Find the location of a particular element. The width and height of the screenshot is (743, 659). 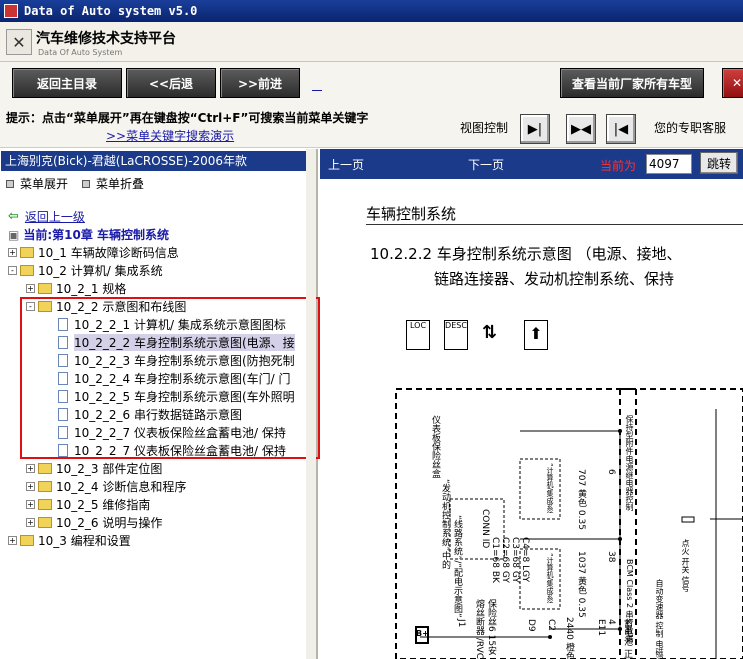

folder-open-icon is located at coordinates (27, 270).